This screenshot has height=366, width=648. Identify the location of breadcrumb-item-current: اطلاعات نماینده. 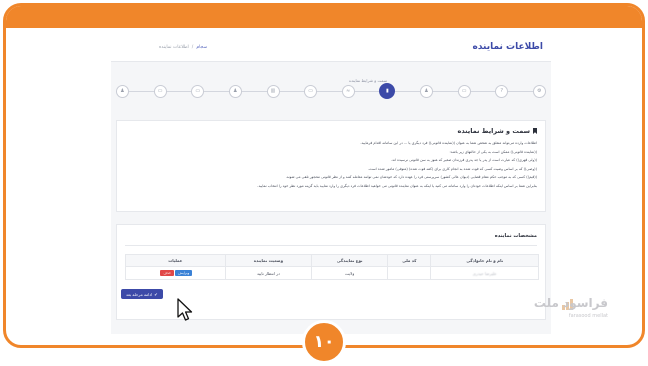
(174, 47).